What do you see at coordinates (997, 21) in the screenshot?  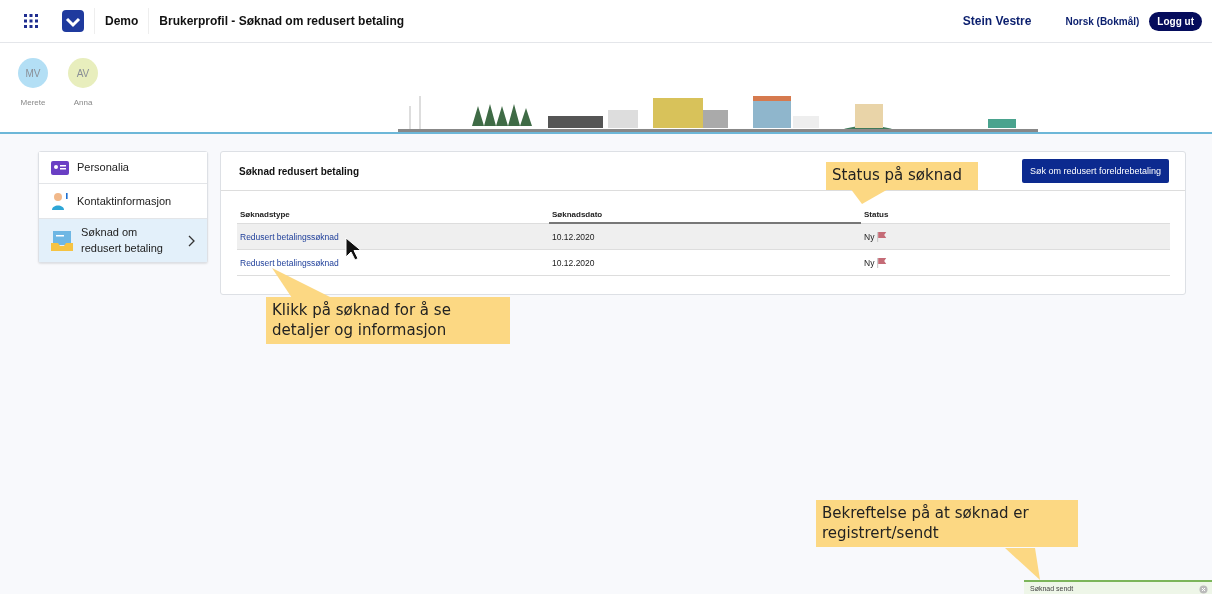 I see `user-name: Stein Vestre` at bounding box center [997, 21].